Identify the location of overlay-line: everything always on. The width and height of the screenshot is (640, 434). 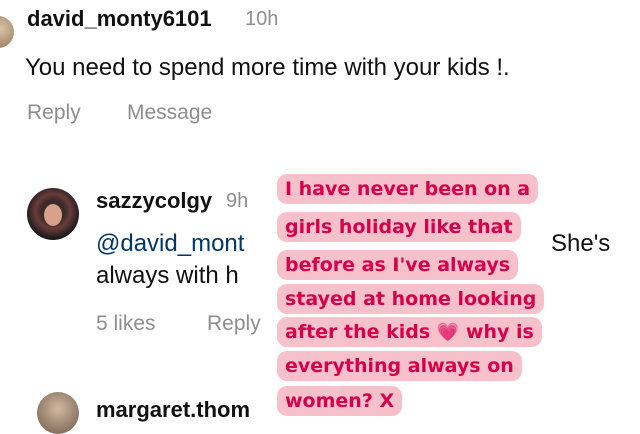
(399, 366).